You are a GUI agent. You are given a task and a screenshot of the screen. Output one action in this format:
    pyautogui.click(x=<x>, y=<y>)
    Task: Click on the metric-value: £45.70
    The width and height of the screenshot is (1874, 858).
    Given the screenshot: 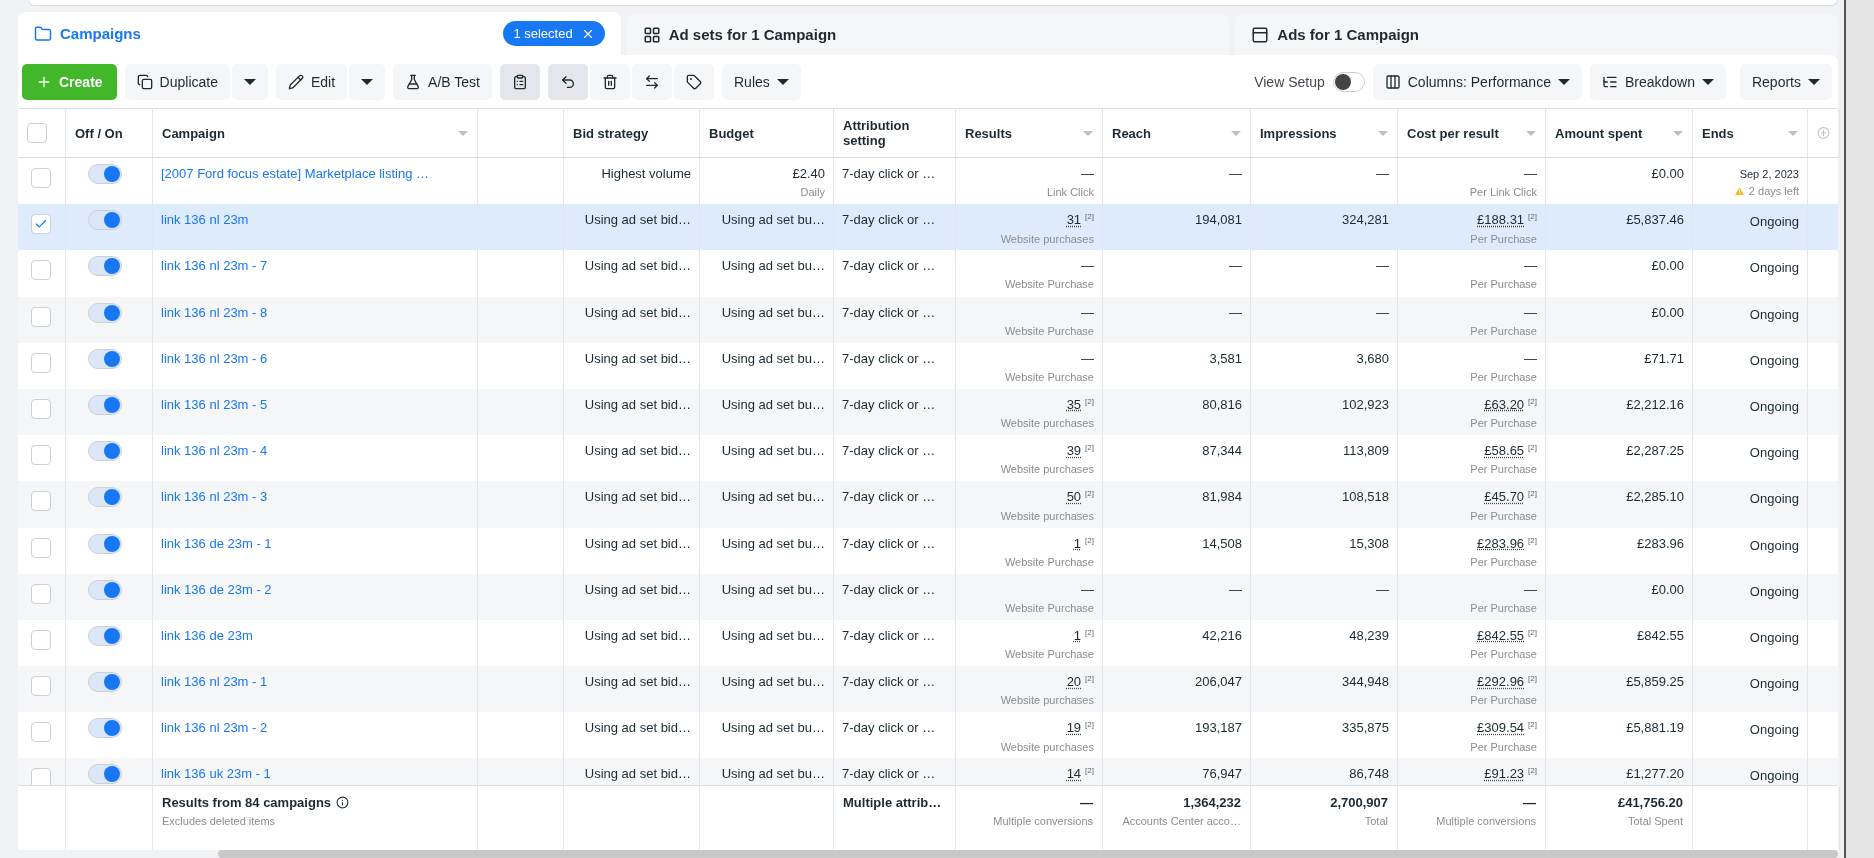 What is the action you would take?
    pyautogui.click(x=1504, y=497)
    